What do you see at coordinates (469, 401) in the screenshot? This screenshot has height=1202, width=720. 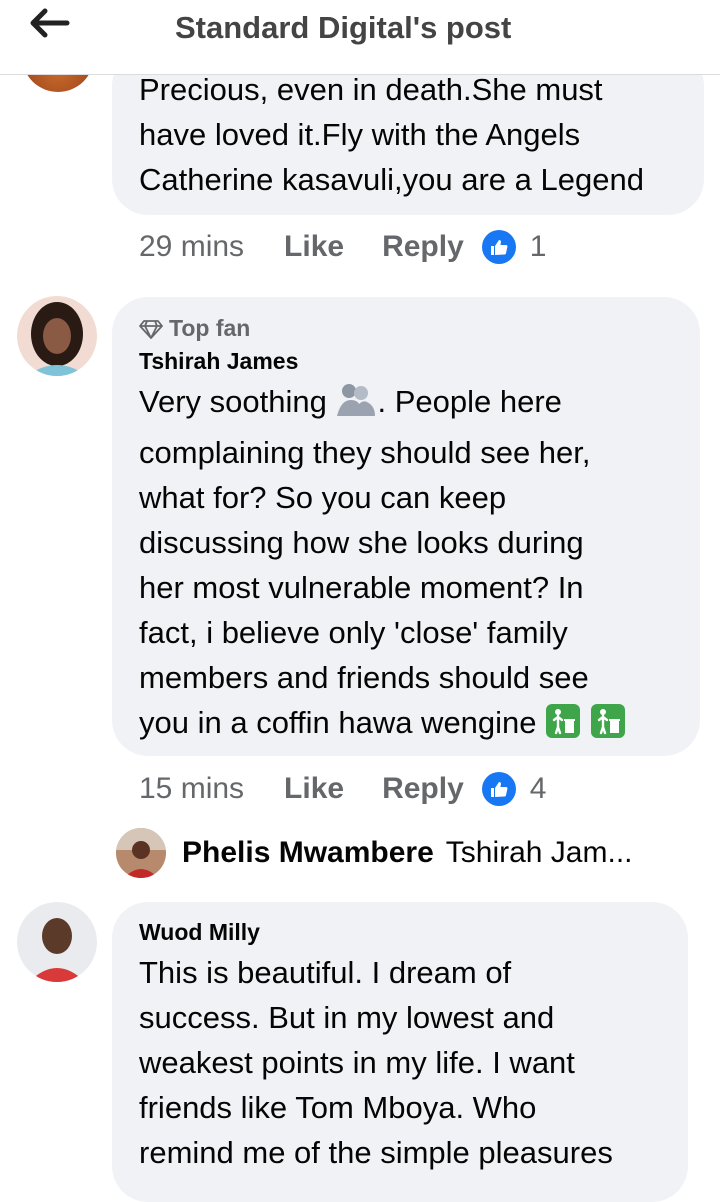 I see `comment-text-segment: . People here` at bounding box center [469, 401].